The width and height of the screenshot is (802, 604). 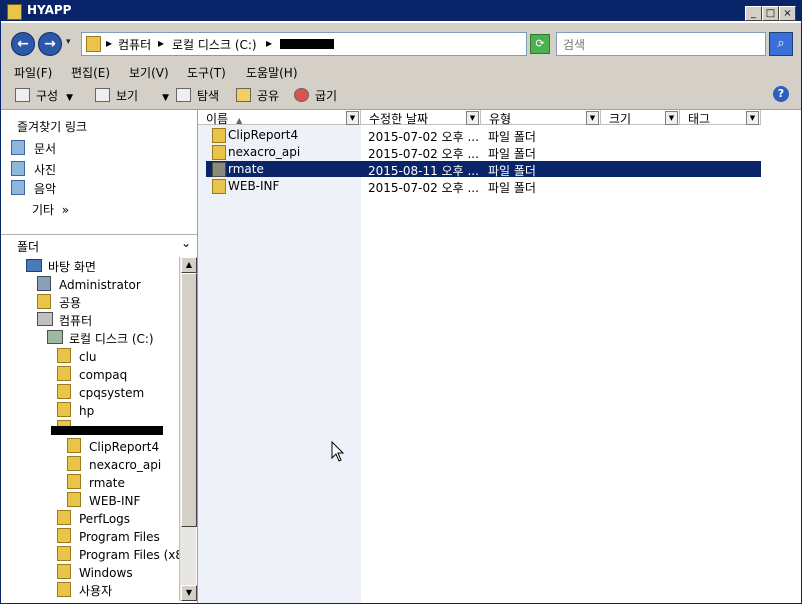 I want to click on tree-item-compaq: compaq, so click(x=92, y=374).